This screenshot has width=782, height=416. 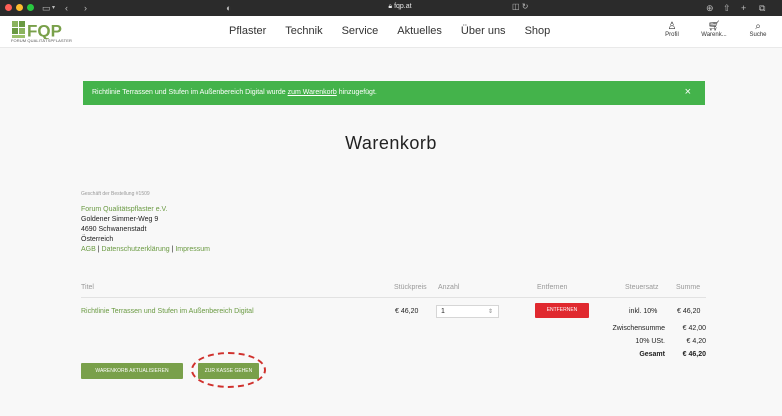 What do you see at coordinates (192, 249) in the screenshot?
I see `imprint-link: Impressum` at bounding box center [192, 249].